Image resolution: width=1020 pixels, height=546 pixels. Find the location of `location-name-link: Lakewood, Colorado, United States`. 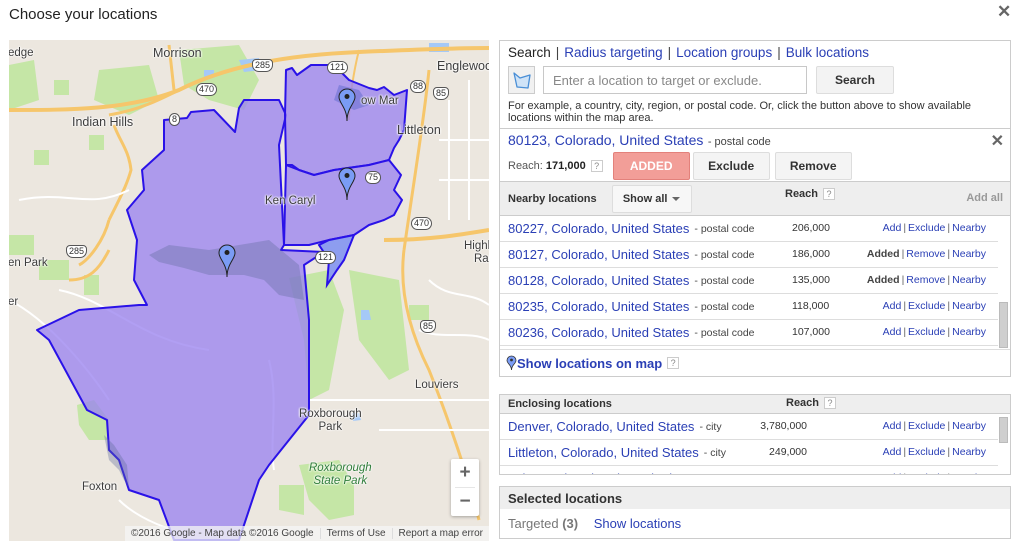

location-name-link: Lakewood, Colorado, United States is located at coordinates (610, 472).